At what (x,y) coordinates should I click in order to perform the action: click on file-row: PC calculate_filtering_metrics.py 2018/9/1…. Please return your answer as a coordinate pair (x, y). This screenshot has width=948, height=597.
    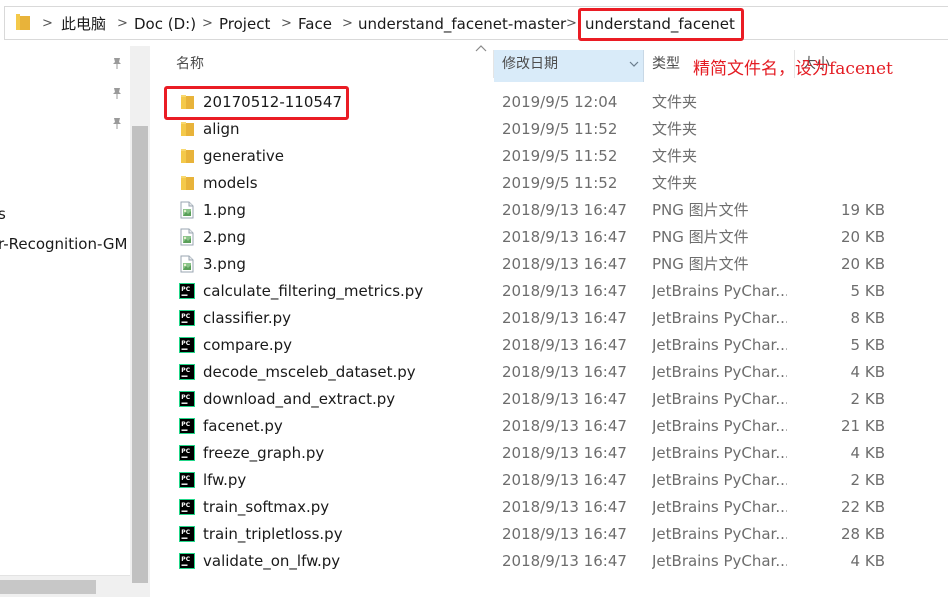
    Looking at the image, I should click on (549, 291).